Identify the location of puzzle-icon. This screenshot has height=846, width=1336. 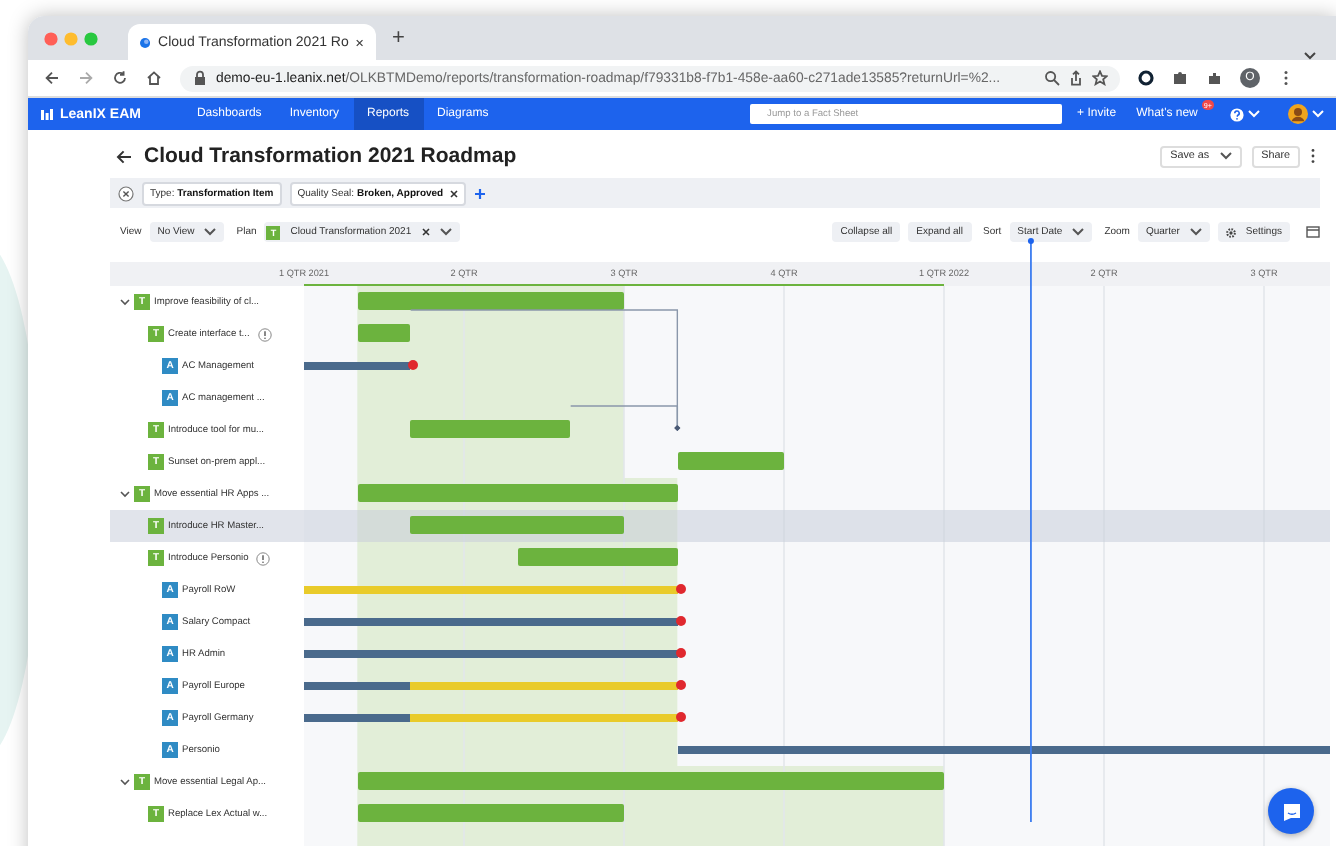
(1180, 78).